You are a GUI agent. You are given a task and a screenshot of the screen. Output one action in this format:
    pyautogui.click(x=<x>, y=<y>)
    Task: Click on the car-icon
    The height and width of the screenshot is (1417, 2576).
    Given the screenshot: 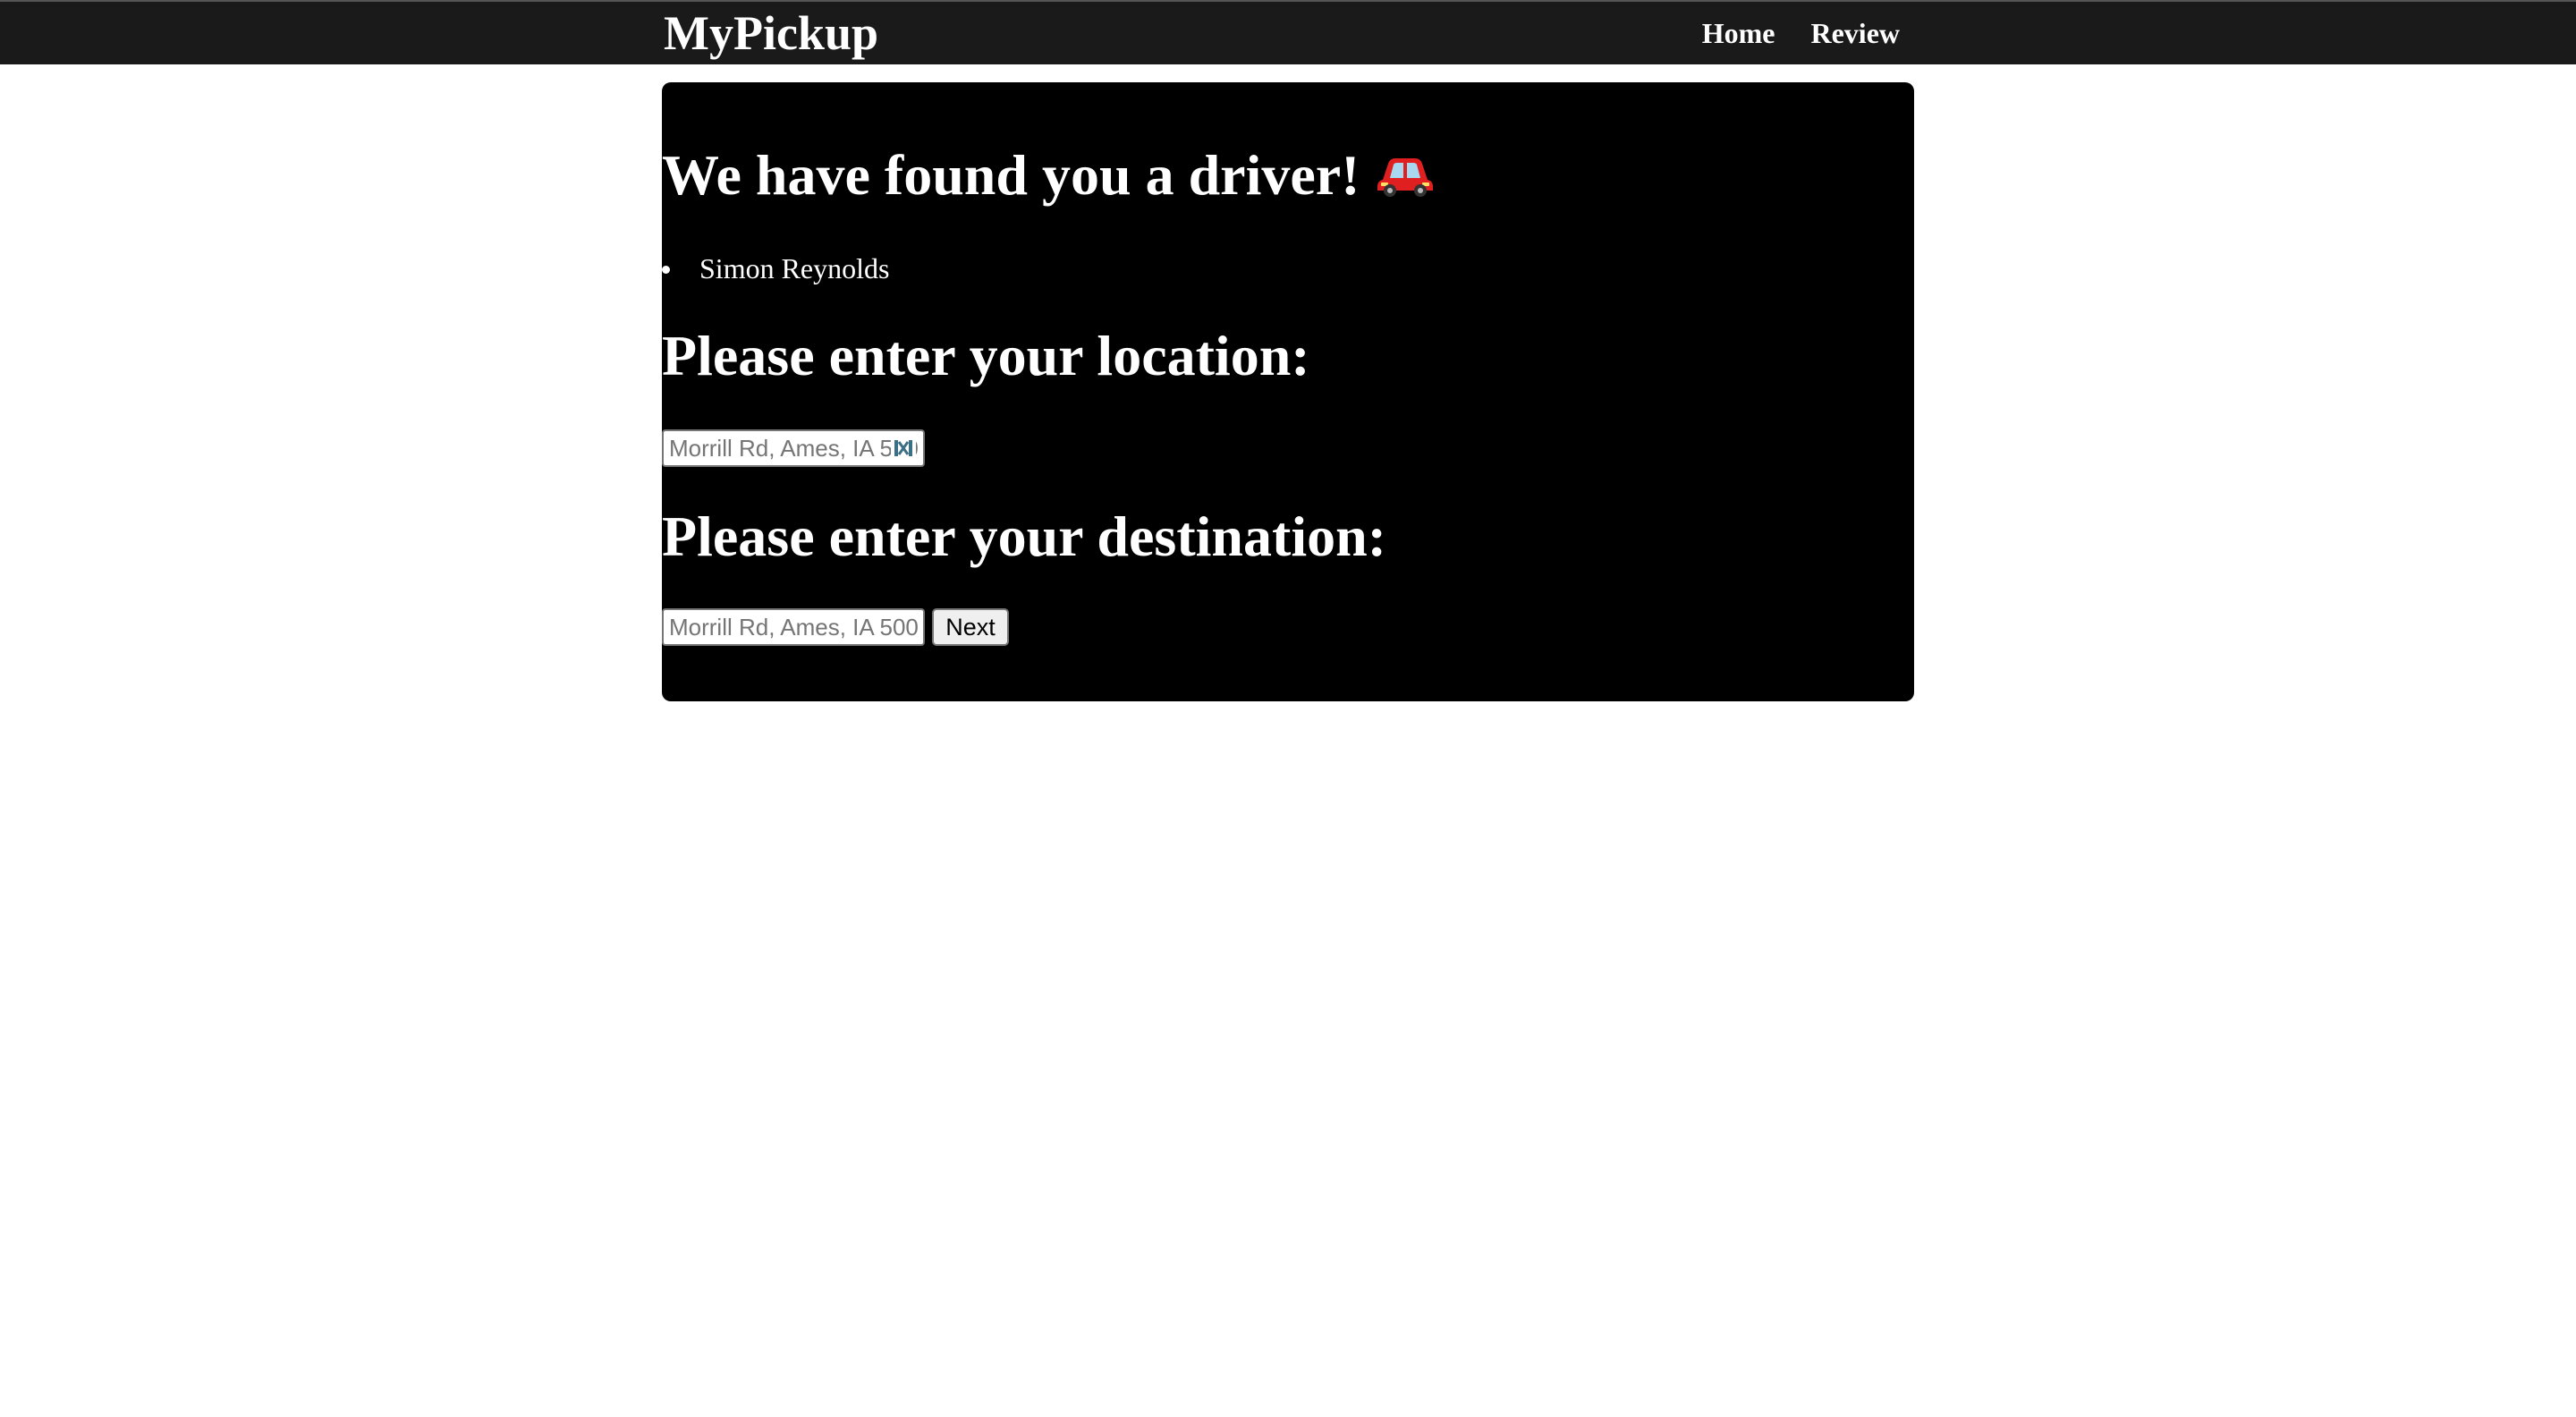 What is the action you would take?
    pyautogui.click(x=1405, y=174)
    